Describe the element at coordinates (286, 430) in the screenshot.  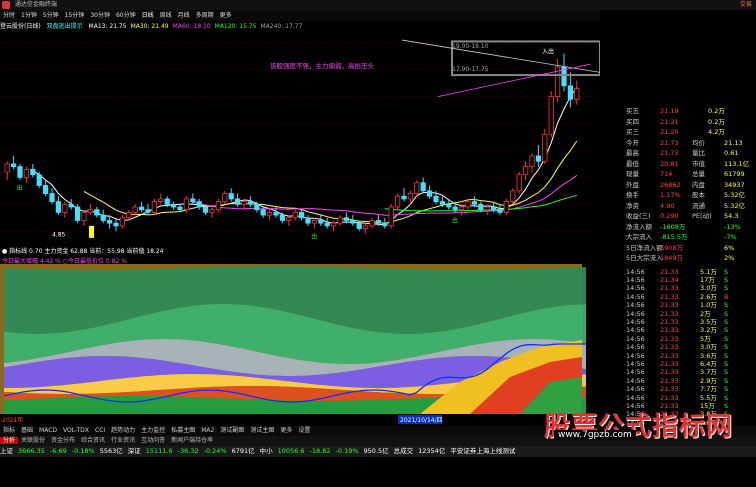
I see `indicator-tab: 更多` at that location.